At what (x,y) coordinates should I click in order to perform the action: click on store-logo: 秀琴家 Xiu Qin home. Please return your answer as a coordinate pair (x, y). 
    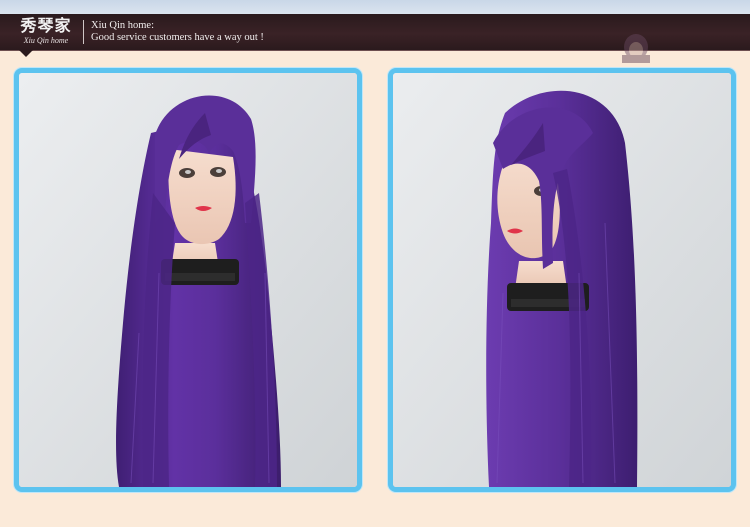
    Looking at the image, I should click on (46, 32).